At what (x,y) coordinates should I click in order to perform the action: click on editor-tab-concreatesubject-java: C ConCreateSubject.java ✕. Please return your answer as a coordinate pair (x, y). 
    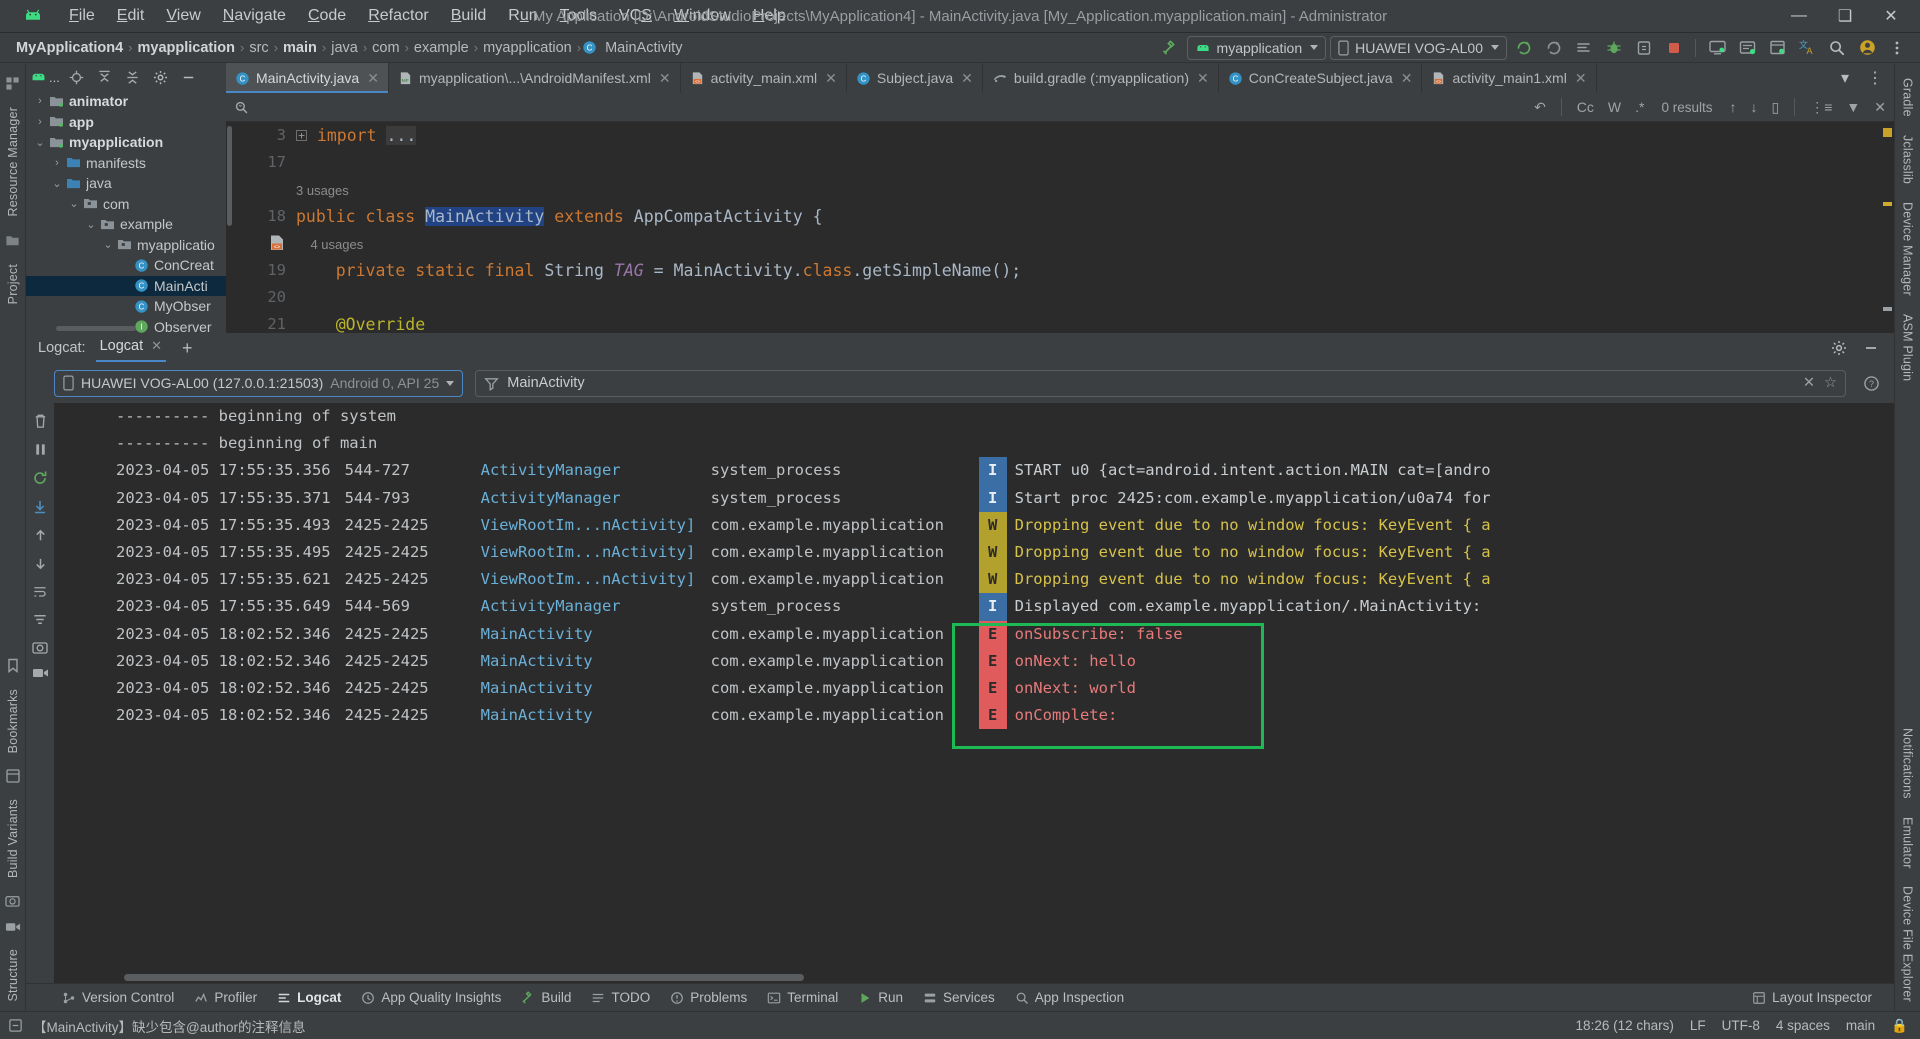
    Looking at the image, I should click on (1321, 78).